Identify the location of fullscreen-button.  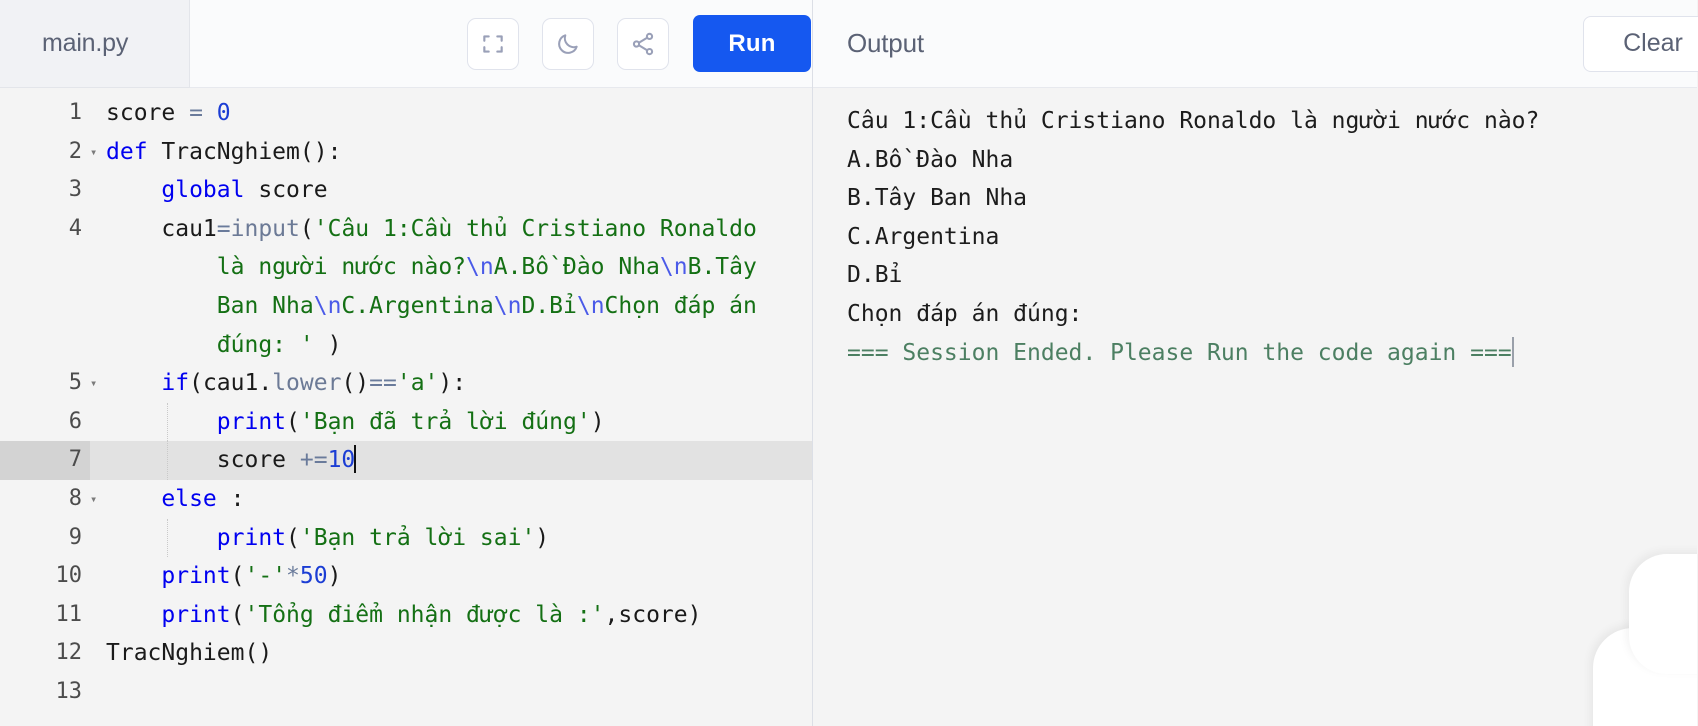
(493, 43).